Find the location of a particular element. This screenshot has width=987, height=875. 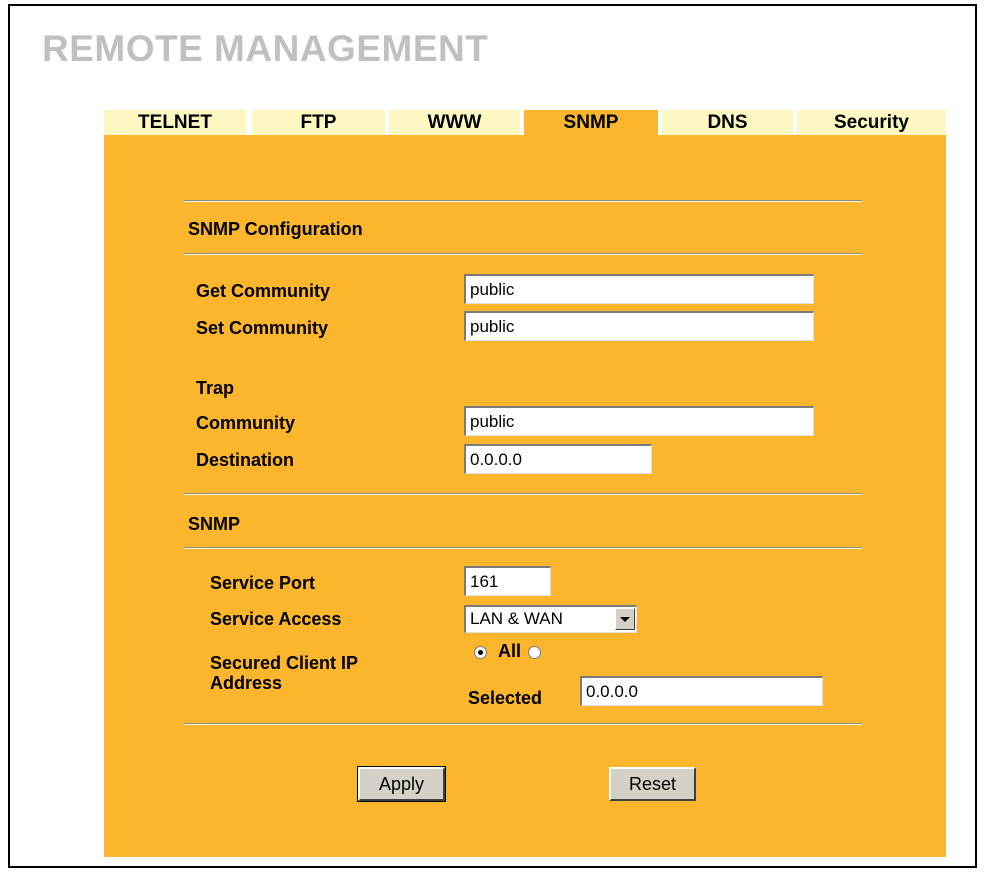

tab-dns: DNS is located at coordinates (727, 122).